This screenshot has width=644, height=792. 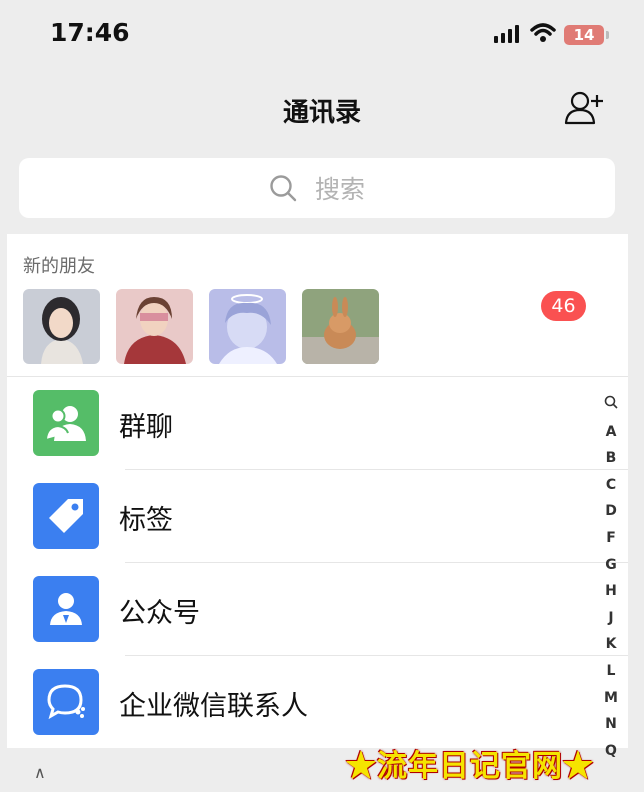 What do you see at coordinates (66, 516) in the screenshot?
I see `tag-icon` at bounding box center [66, 516].